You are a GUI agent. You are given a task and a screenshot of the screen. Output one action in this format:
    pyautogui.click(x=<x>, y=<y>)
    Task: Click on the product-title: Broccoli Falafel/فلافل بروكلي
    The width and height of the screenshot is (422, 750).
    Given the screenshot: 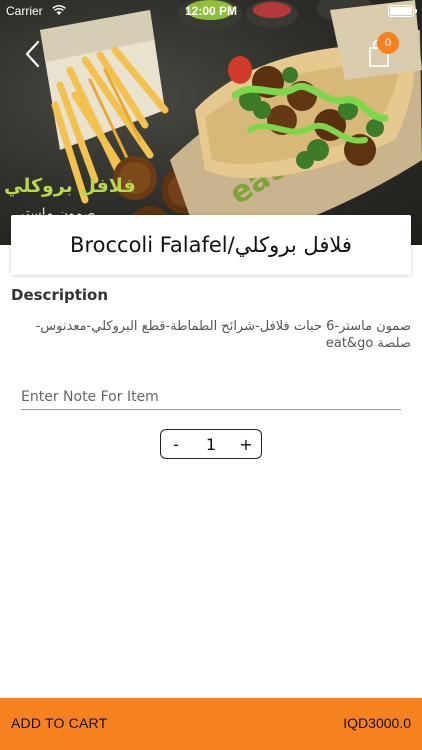 What is the action you would take?
    pyautogui.click(x=211, y=245)
    